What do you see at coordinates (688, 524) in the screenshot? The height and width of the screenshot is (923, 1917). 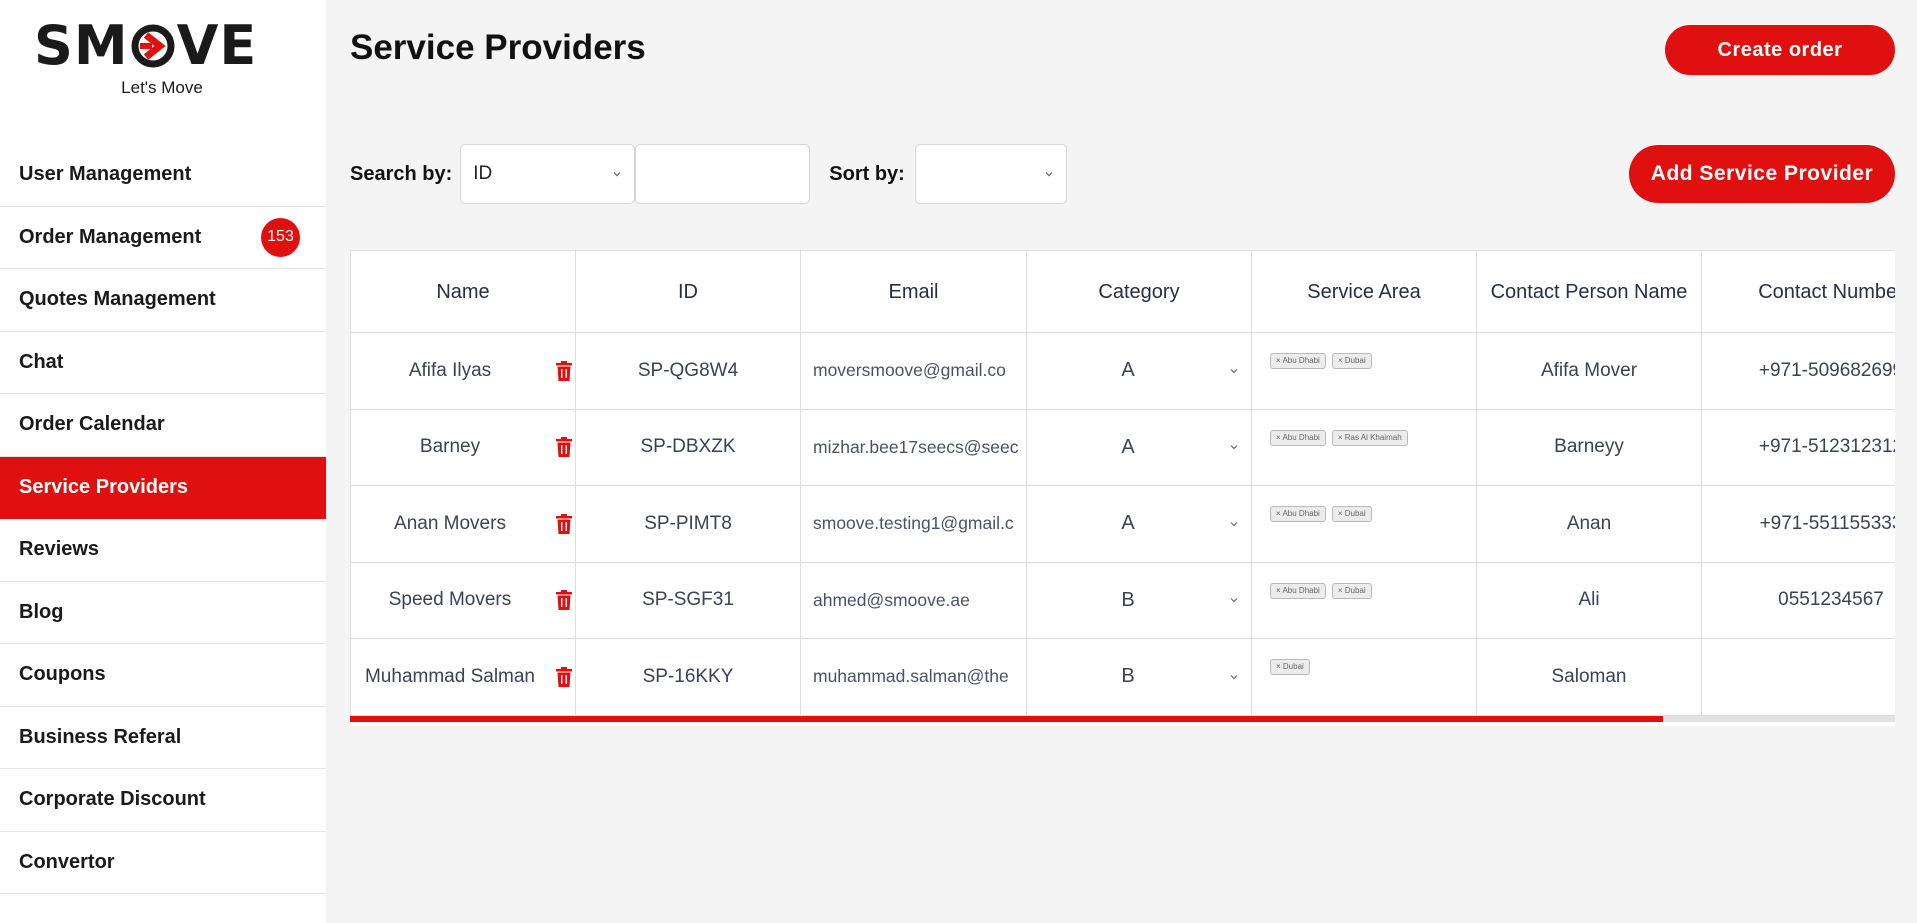 I see `cell-id: SP-PIMT8` at bounding box center [688, 524].